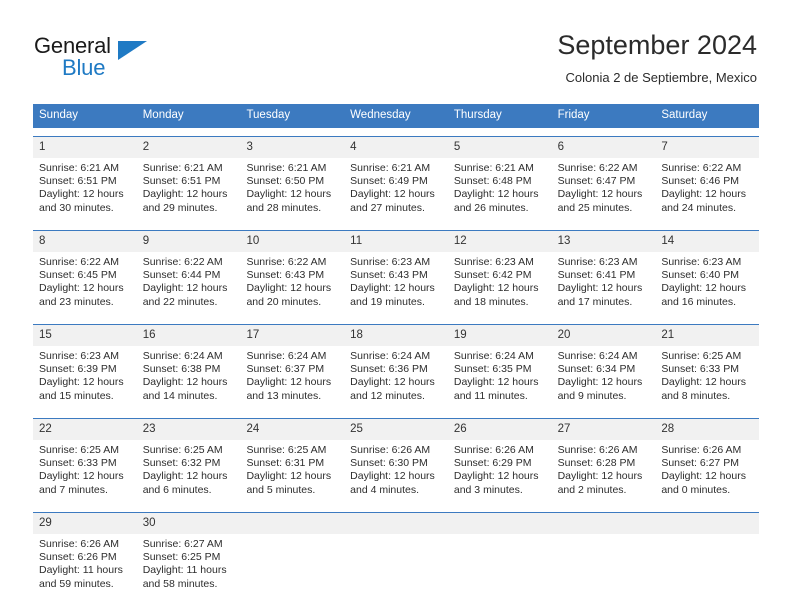 The image size is (792, 612). I want to click on day-number: 19, so click(500, 335).